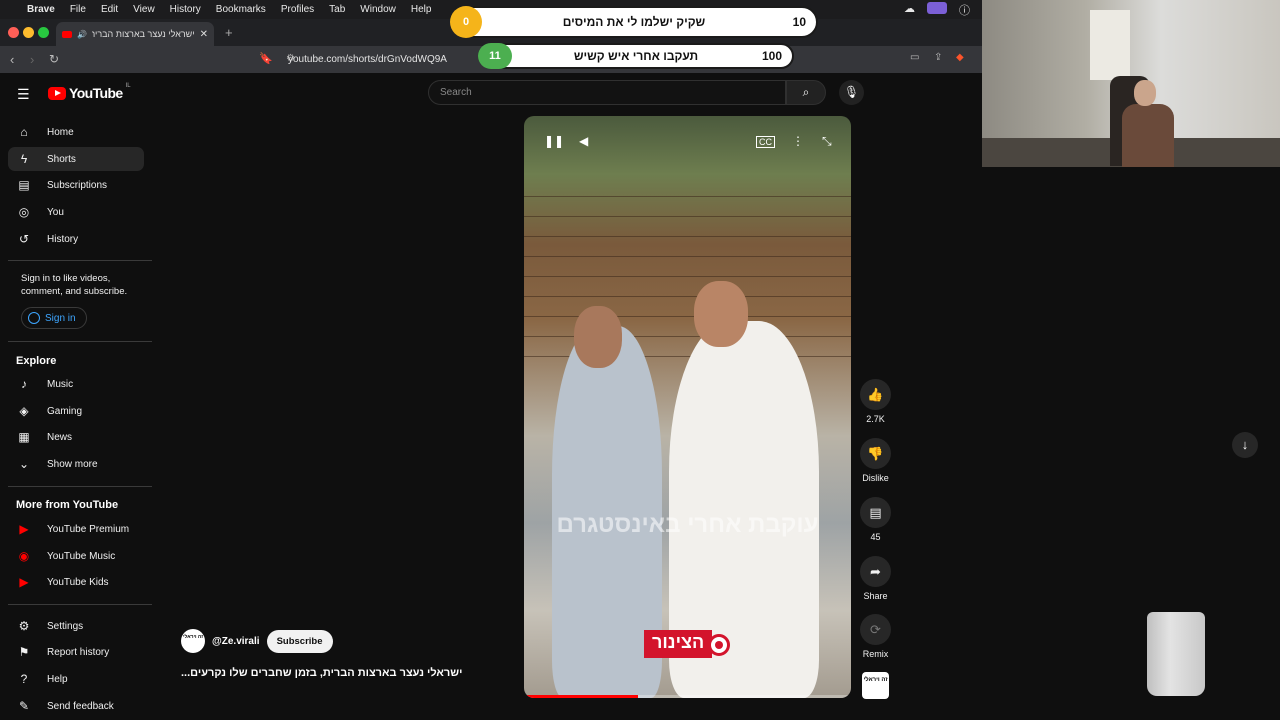 The height and width of the screenshot is (720, 1280). I want to click on overlay-score-right-2: 100, so click(771, 56).